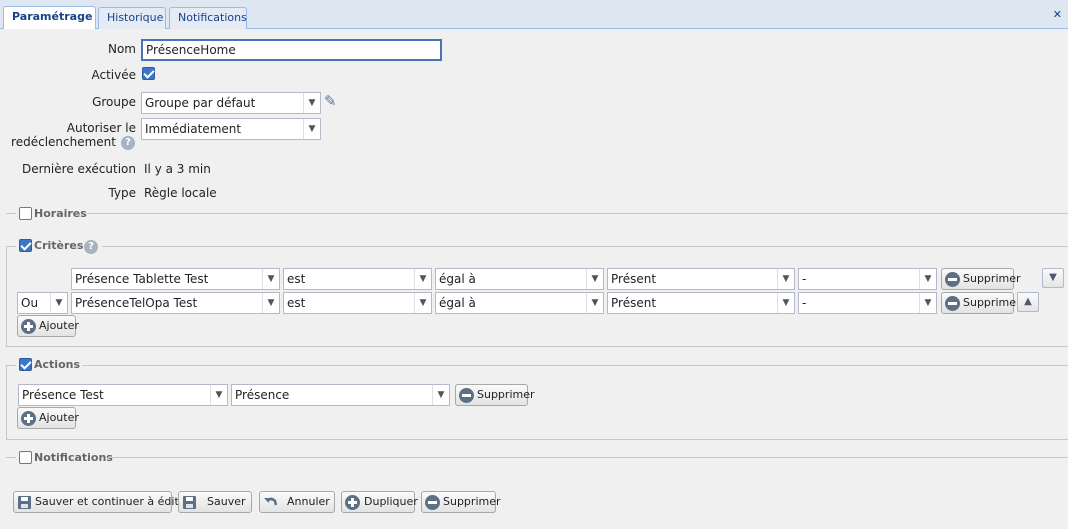 The height and width of the screenshot is (529, 1068). What do you see at coordinates (177, 169) in the screenshot?
I see `derniere-value: Il y a 3 min` at bounding box center [177, 169].